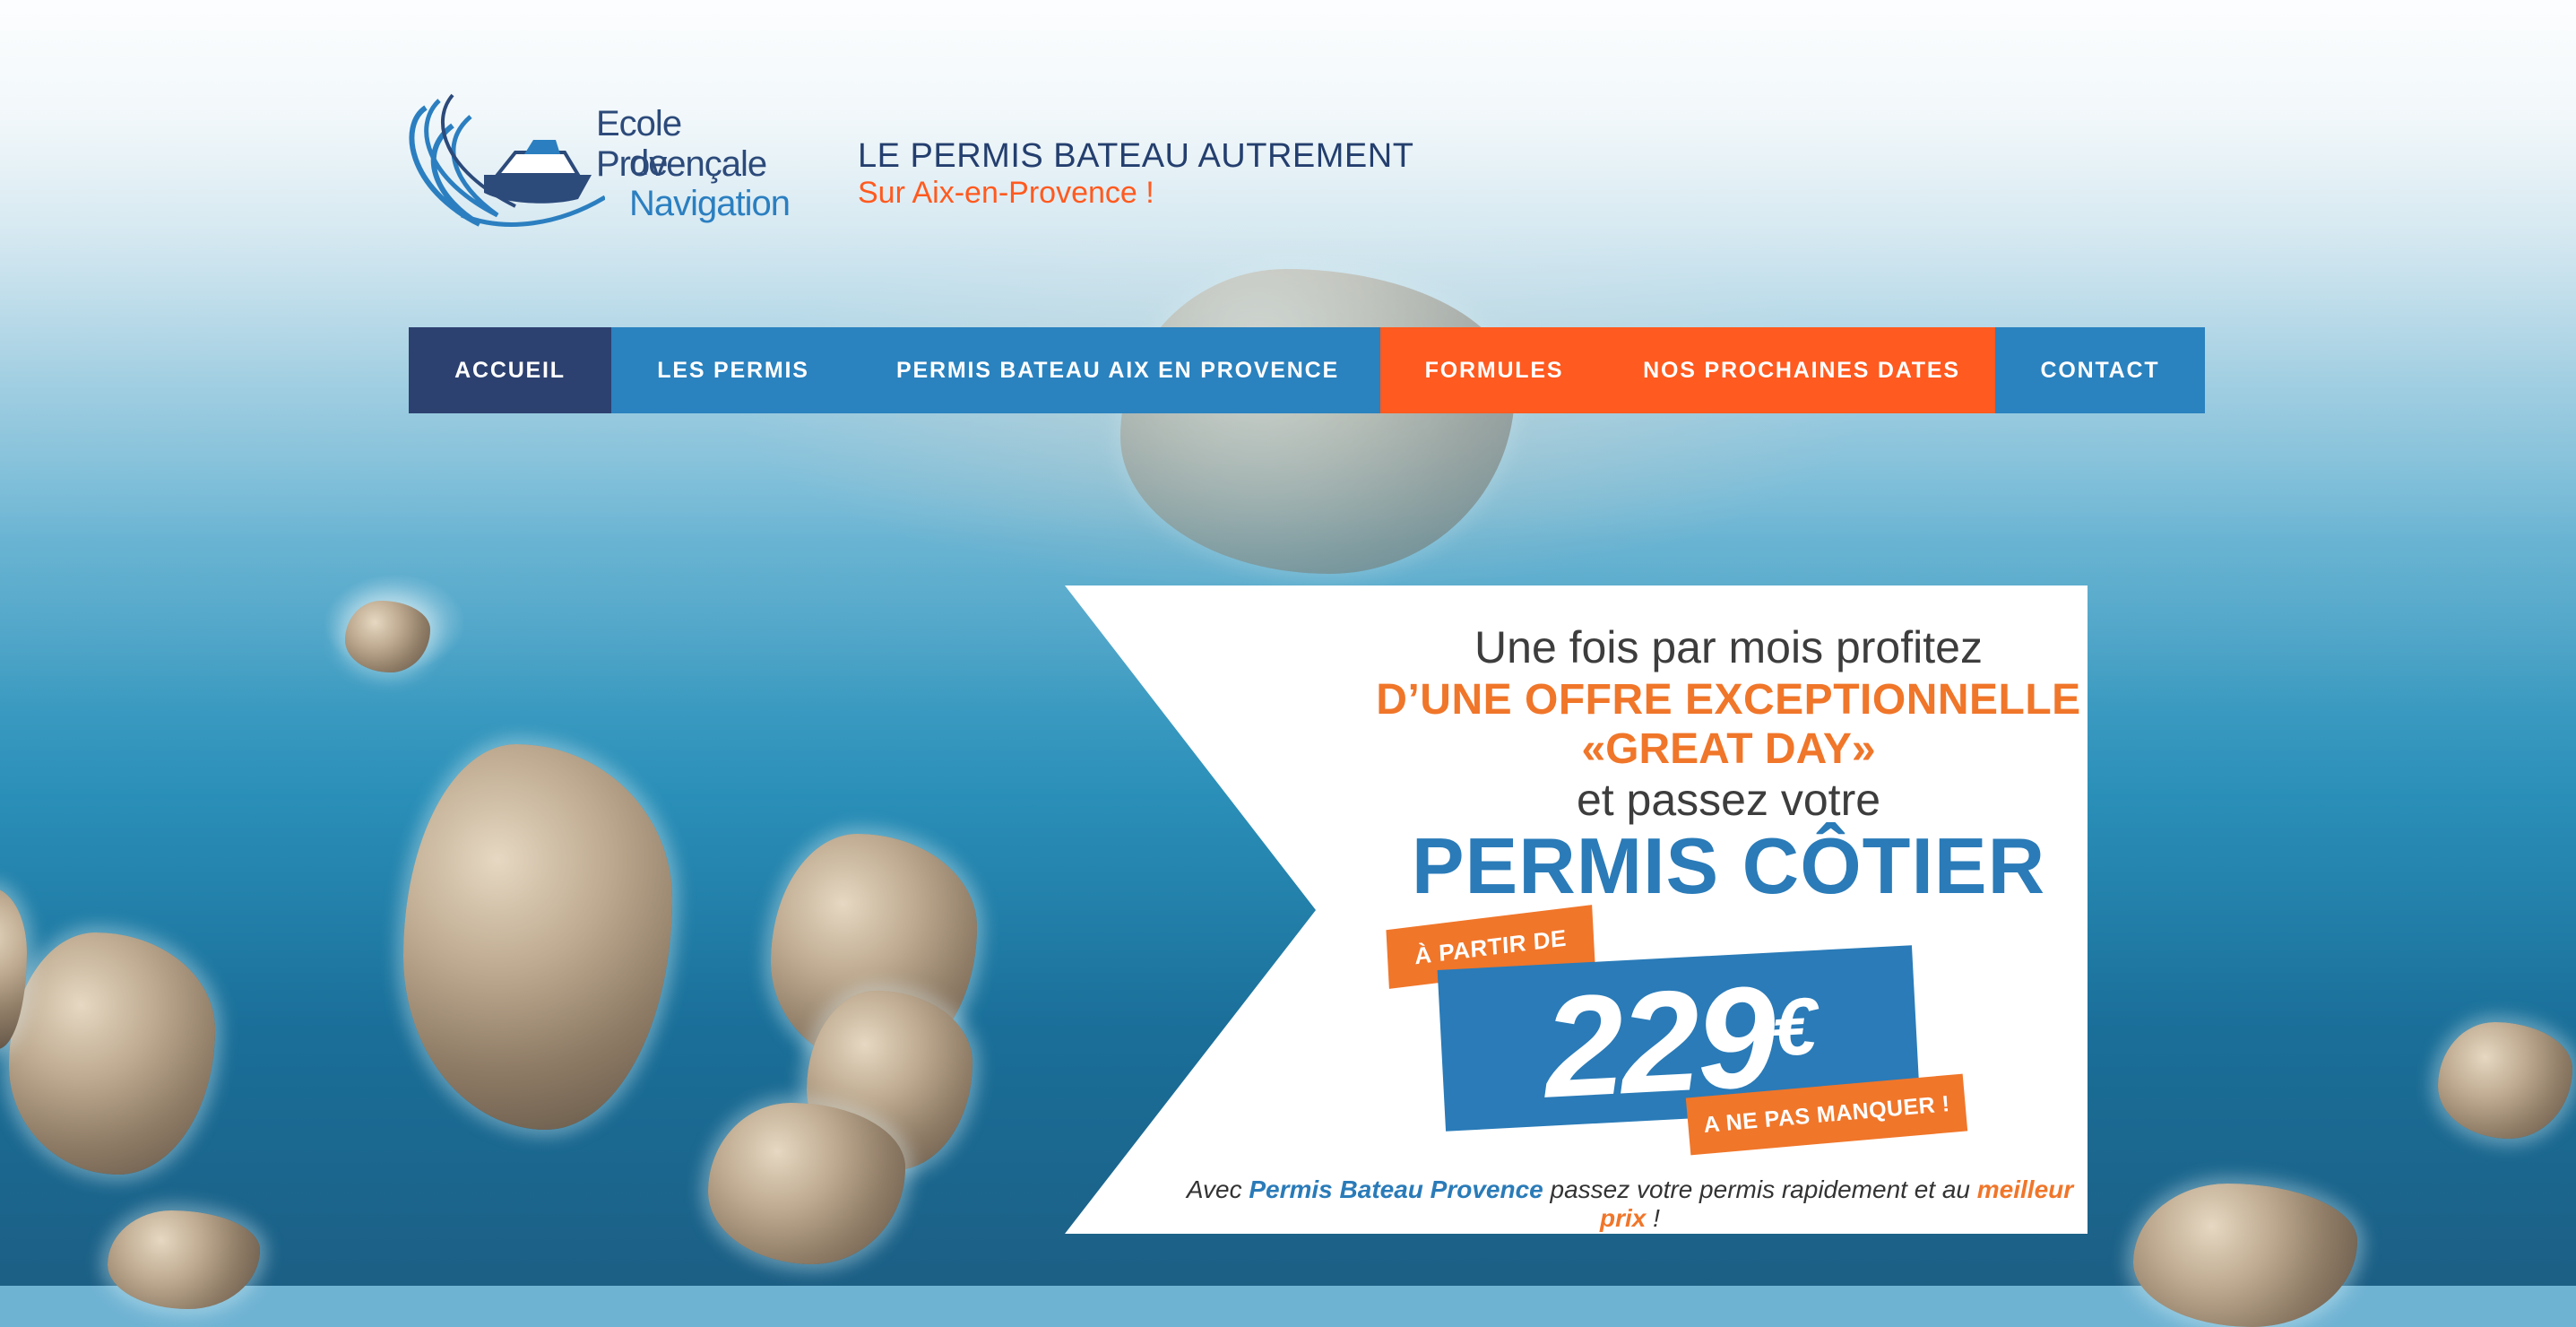 The width and height of the screenshot is (2576, 1327). What do you see at coordinates (733, 370) in the screenshot?
I see `nav-item-les-permis: LES PERMIS` at bounding box center [733, 370].